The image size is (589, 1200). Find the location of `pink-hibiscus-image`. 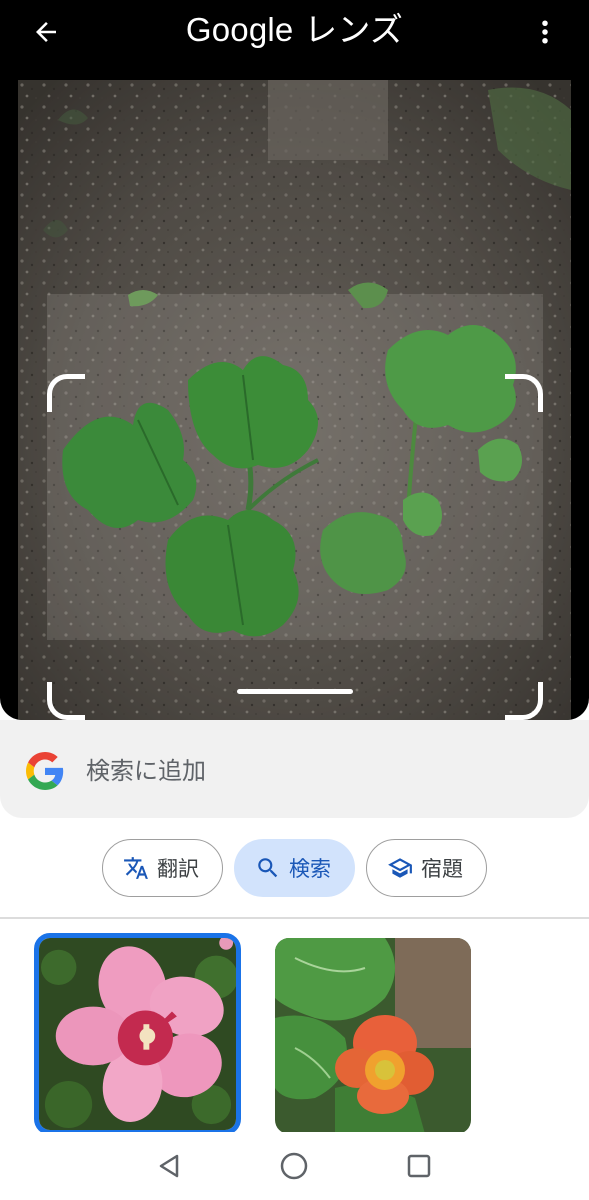

pink-hibiscus-image is located at coordinates (137, 1034).